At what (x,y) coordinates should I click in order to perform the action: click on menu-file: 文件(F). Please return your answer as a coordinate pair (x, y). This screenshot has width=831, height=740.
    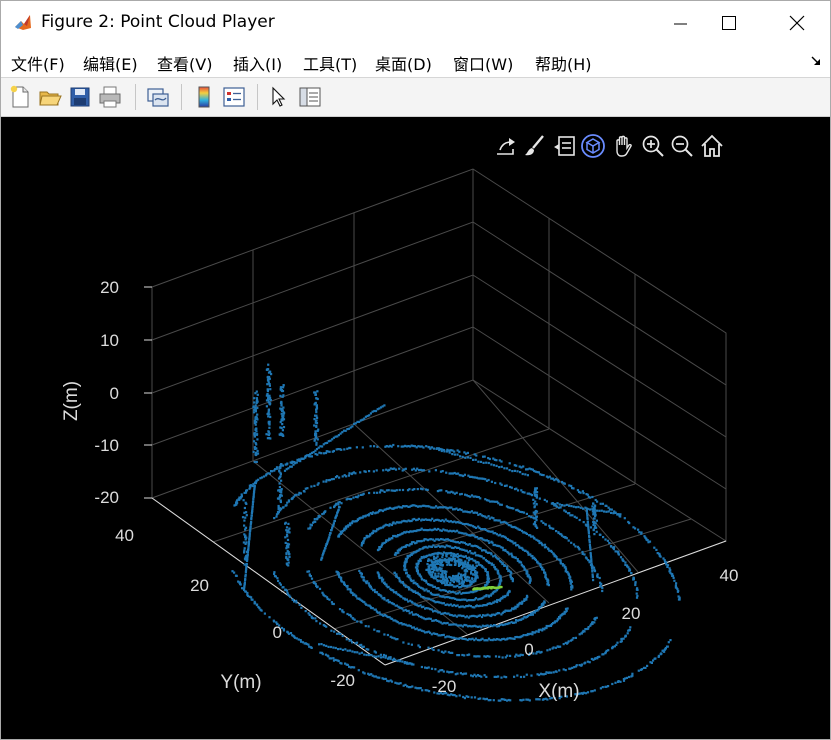
    Looking at the image, I should click on (38, 63).